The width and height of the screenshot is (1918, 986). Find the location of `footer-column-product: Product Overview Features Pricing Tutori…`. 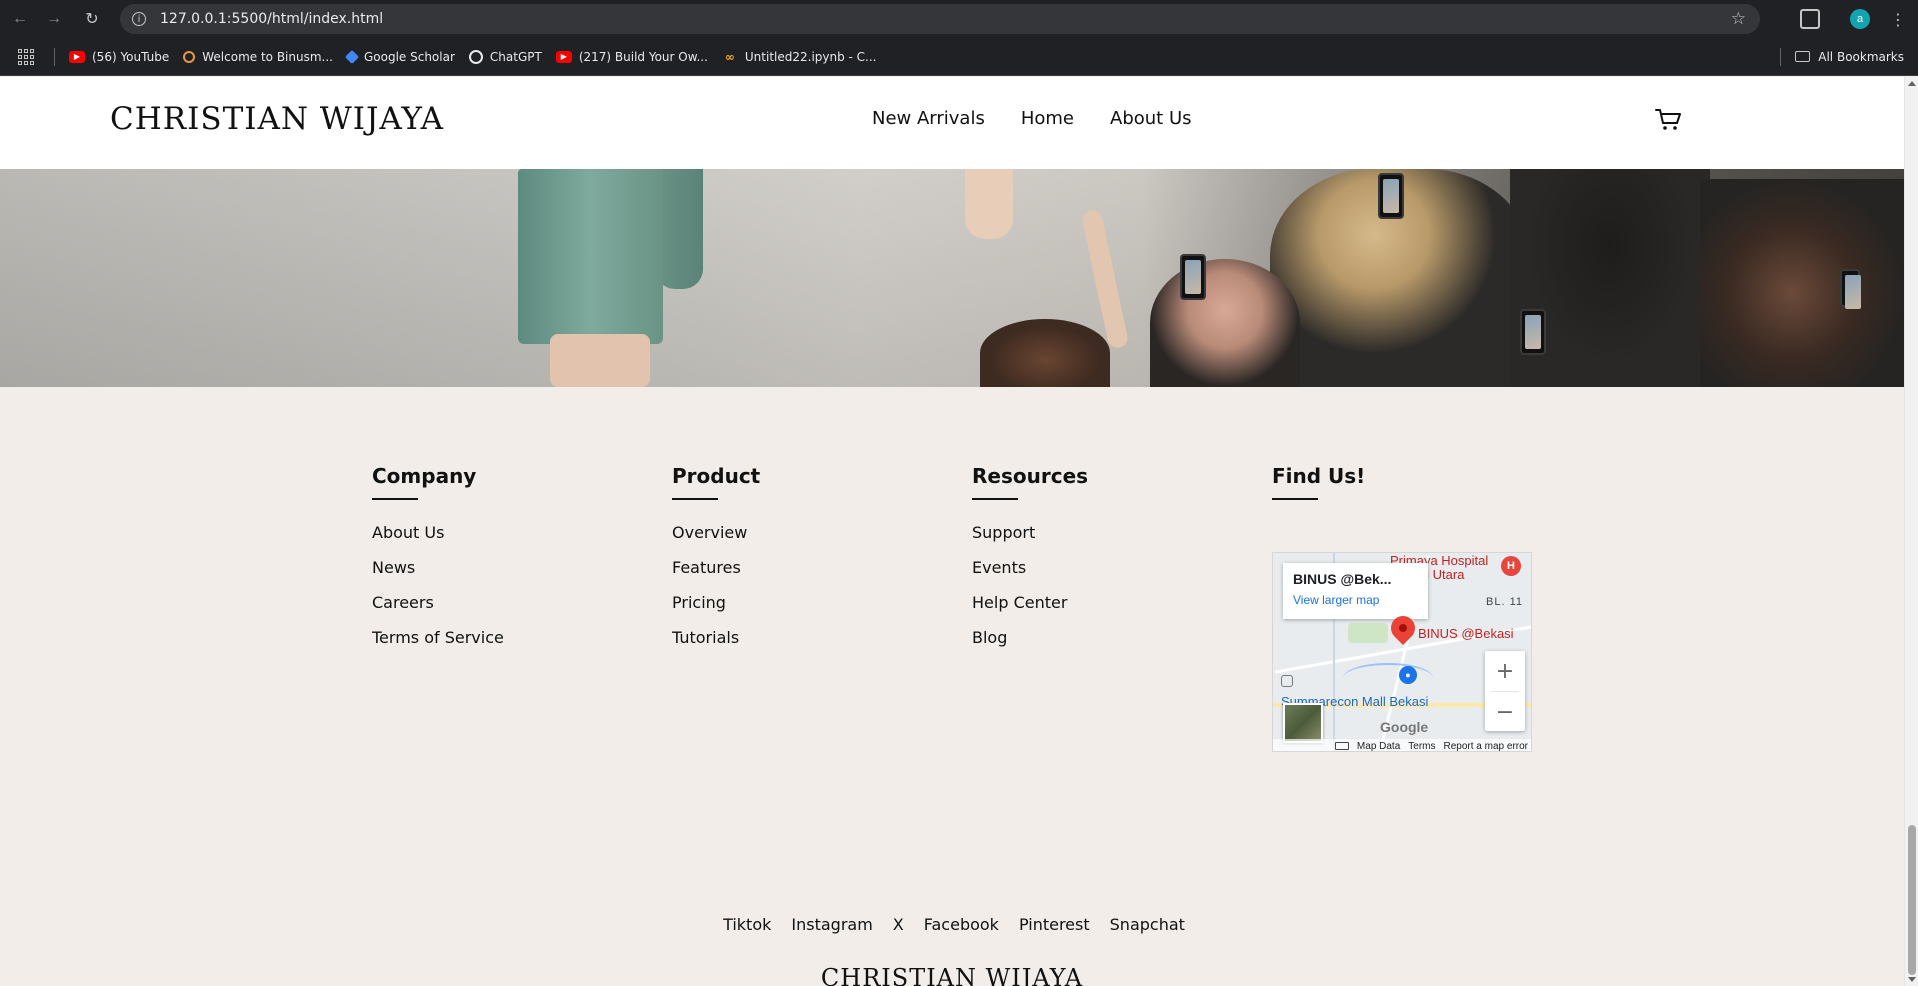

footer-column-product: Product Overview Features Pricing Tutori… is located at coordinates (716, 563).